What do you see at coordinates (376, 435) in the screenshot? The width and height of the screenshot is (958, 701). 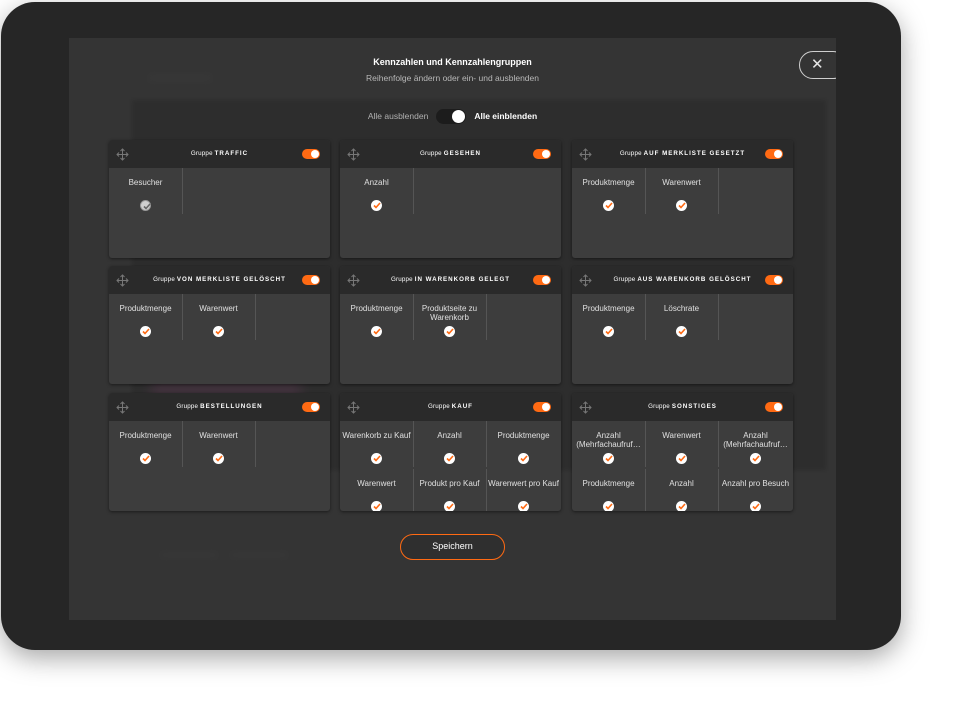 I see `metric-label: Warenkorb zu Kauf` at bounding box center [376, 435].